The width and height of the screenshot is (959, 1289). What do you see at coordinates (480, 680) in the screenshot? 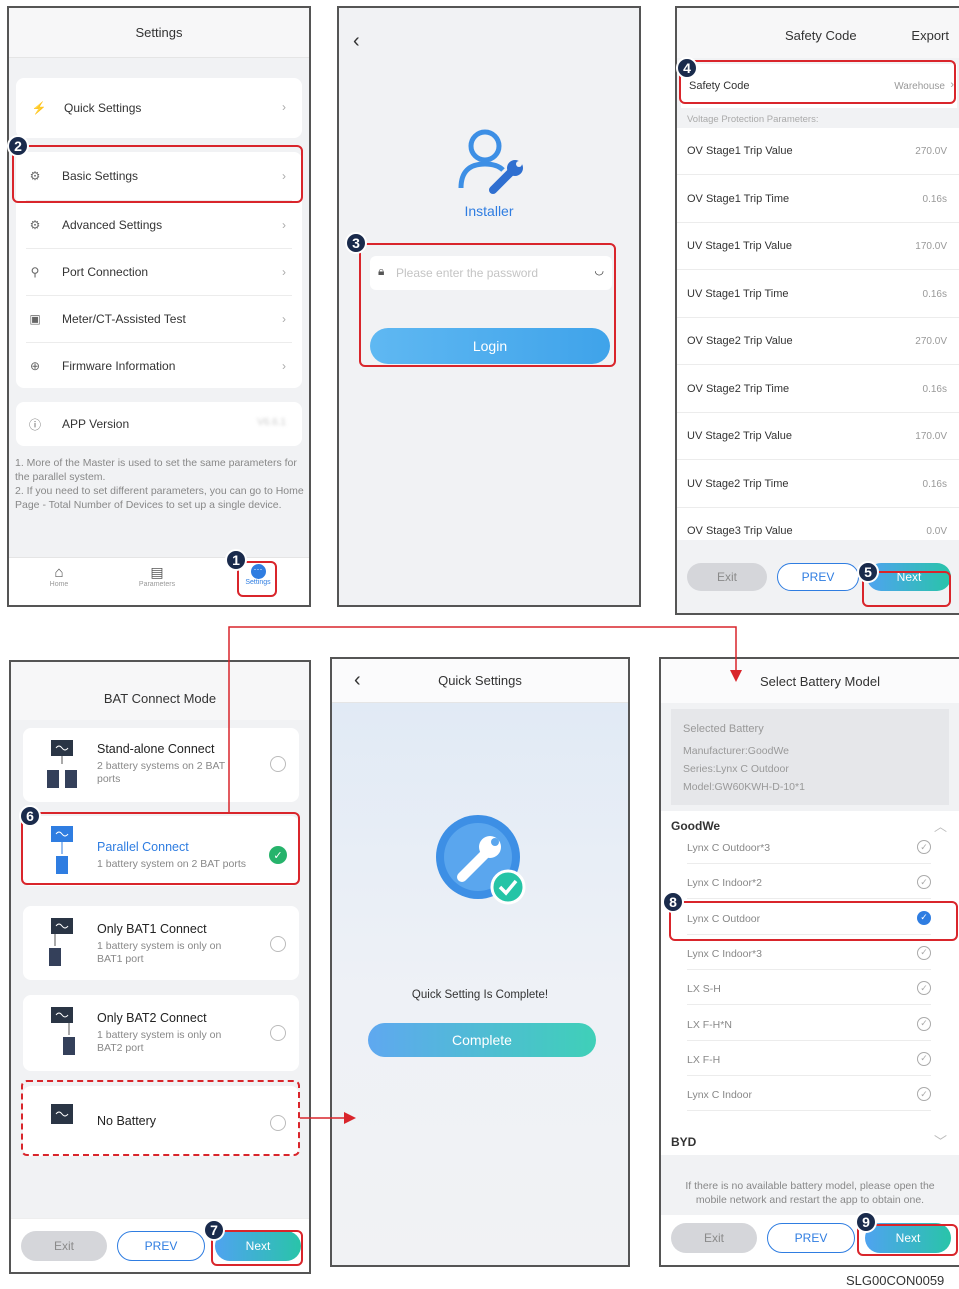
I see `page-title: Quick Settings` at bounding box center [480, 680].